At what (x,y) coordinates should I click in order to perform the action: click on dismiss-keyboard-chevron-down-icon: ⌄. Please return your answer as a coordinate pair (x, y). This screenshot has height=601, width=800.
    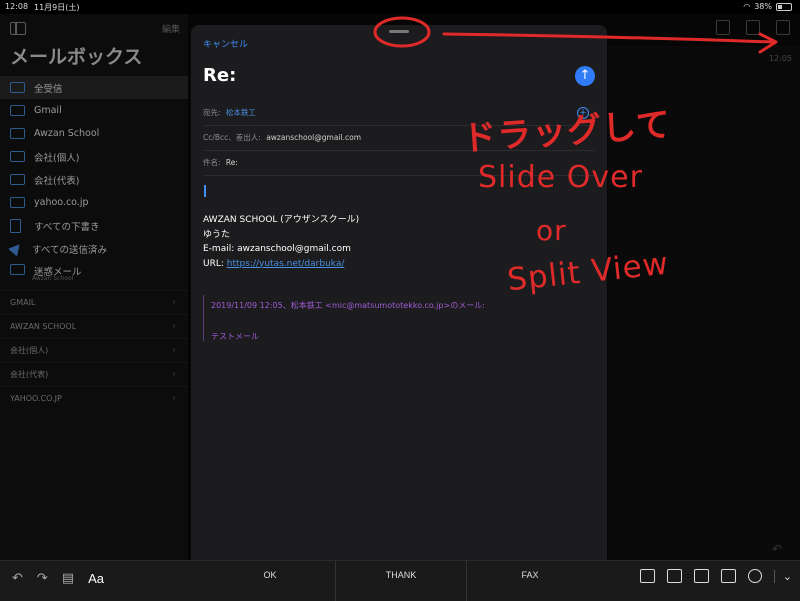
    Looking at the image, I should click on (782, 576).